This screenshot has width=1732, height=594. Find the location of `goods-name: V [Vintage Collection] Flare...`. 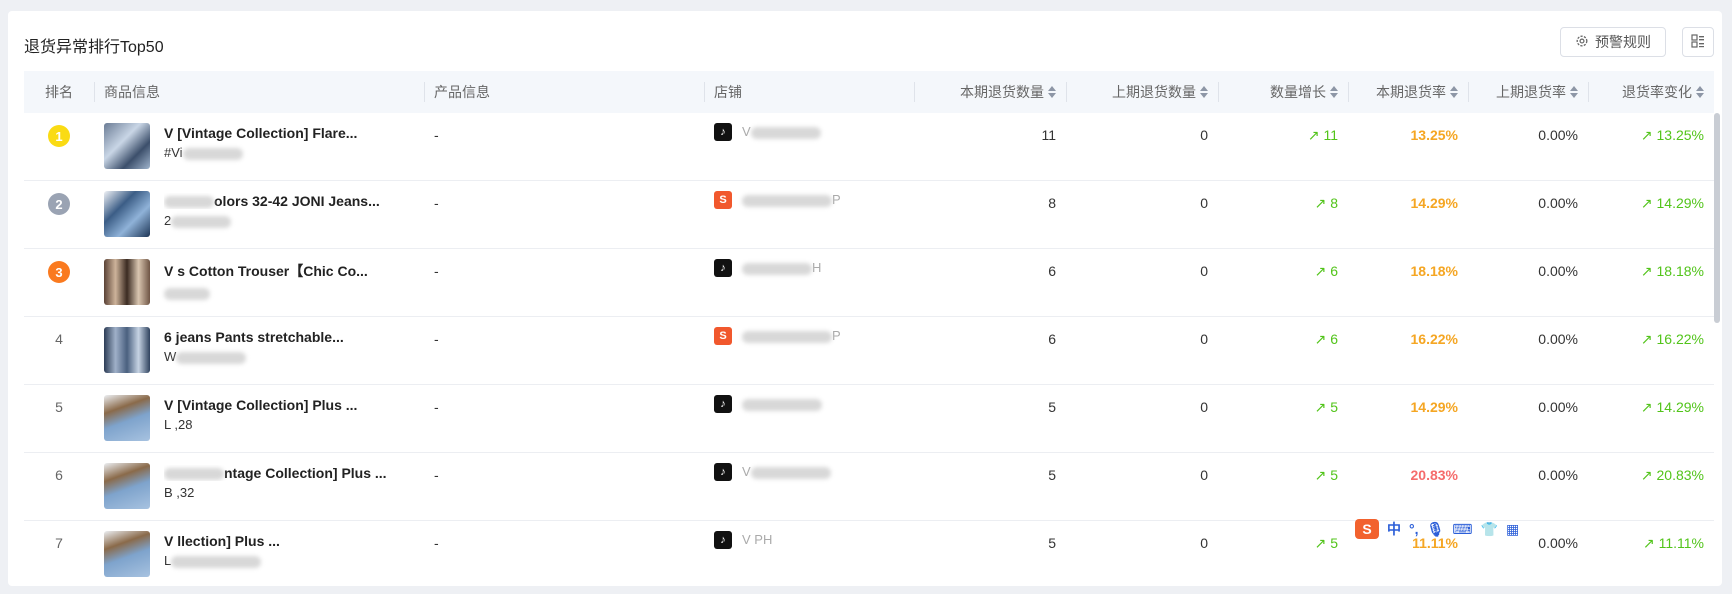

goods-name: V [Vintage Collection] Flare... is located at coordinates (288, 133).